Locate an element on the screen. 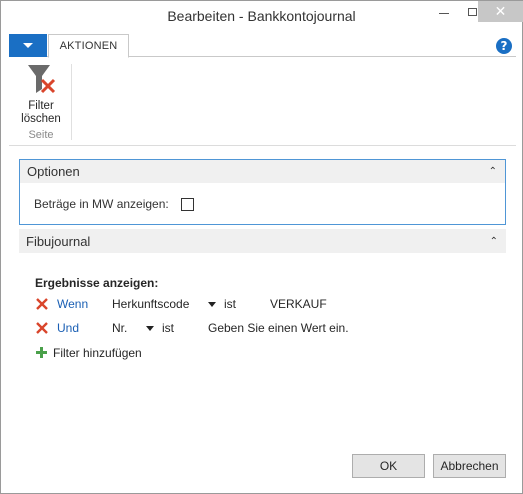  close-icon: ✕ is located at coordinates (500, 11).